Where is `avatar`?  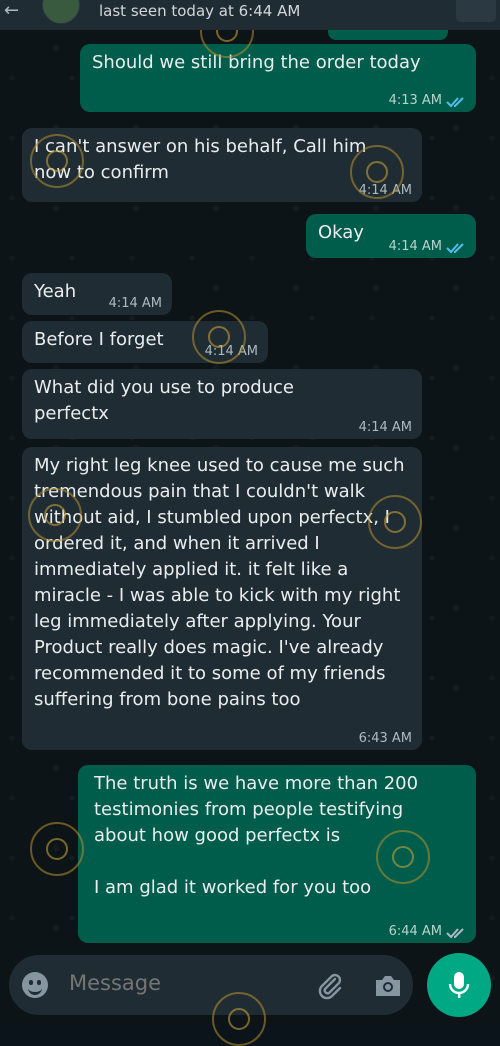
avatar is located at coordinates (61, 12).